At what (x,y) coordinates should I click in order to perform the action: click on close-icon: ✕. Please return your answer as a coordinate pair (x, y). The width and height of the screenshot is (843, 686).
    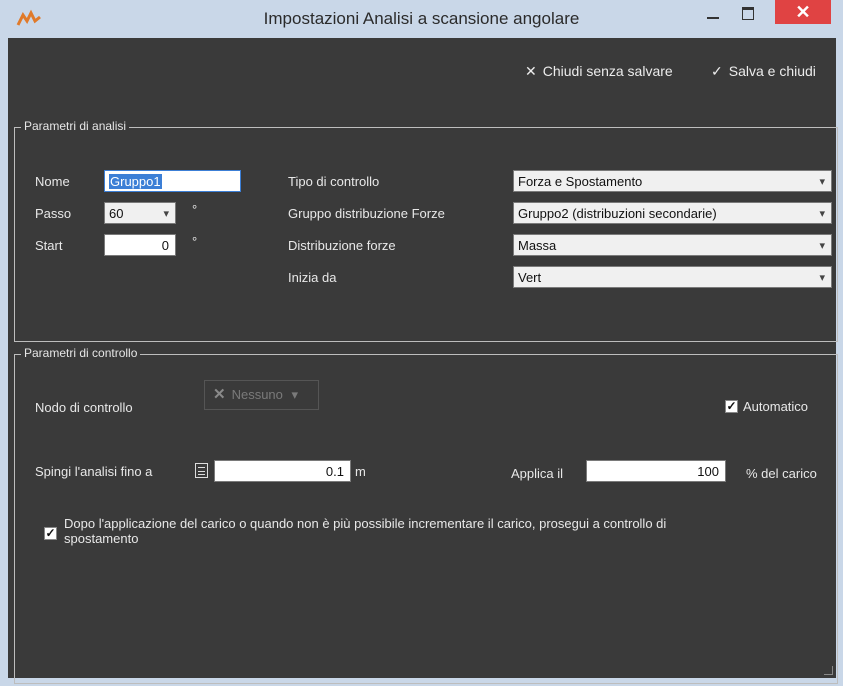
    Looking at the image, I should click on (803, 12).